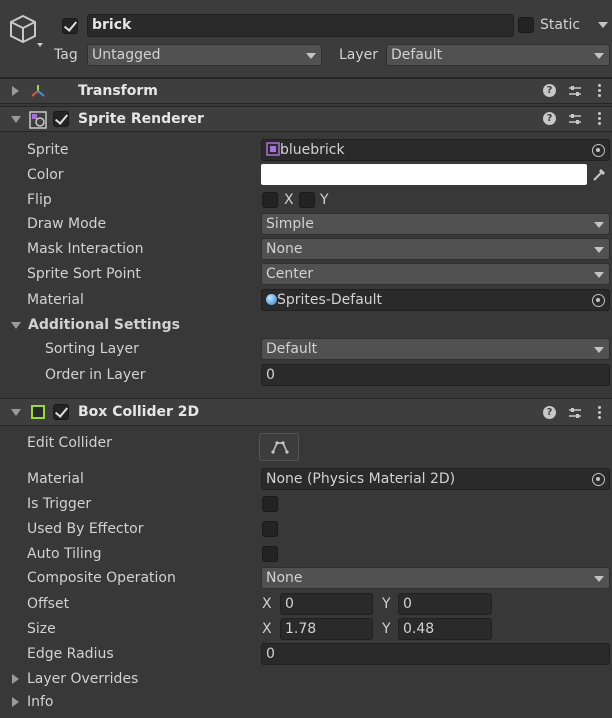 This screenshot has width=612, height=718. What do you see at coordinates (435, 249) in the screenshot?
I see `mask-interaction-dropdown: None` at bounding box center [435, 249].